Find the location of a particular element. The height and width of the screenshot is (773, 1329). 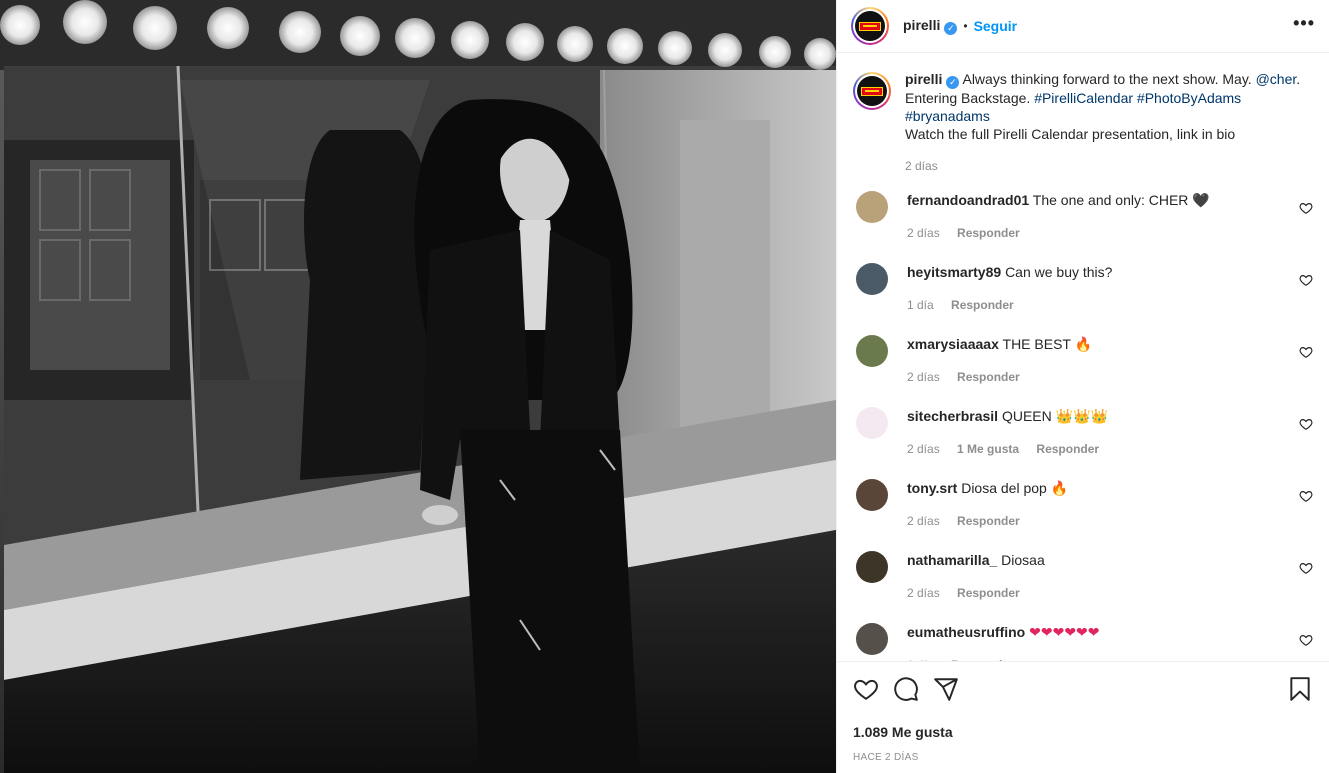

header-username: pirelli ✓ is located at coordinates (930, 26).